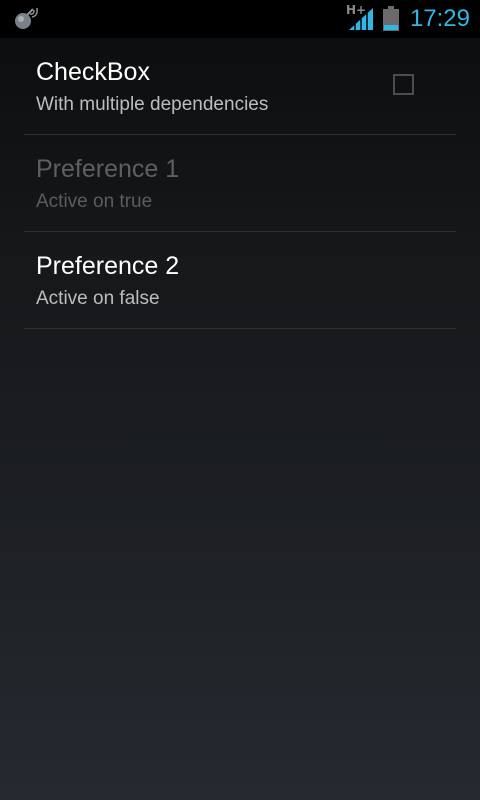 This screenshot has height=800, width=480. I want to click on preference-1: Preference 1 Active on true, so click(240, 183).